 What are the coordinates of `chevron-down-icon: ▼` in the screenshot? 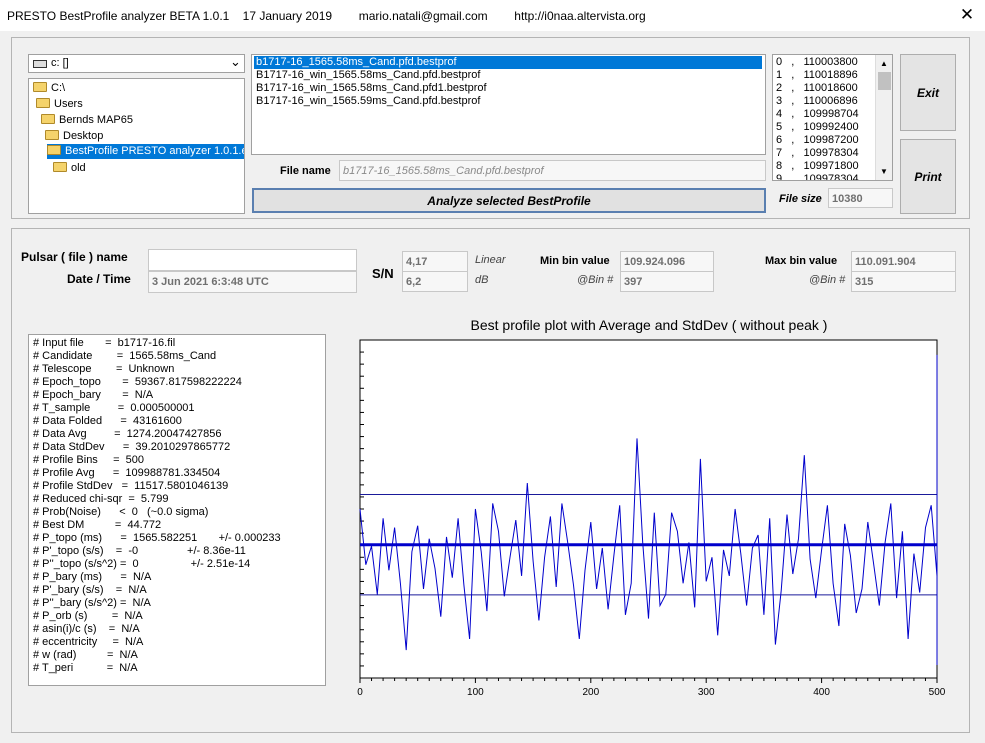 It's located at (884, 171).